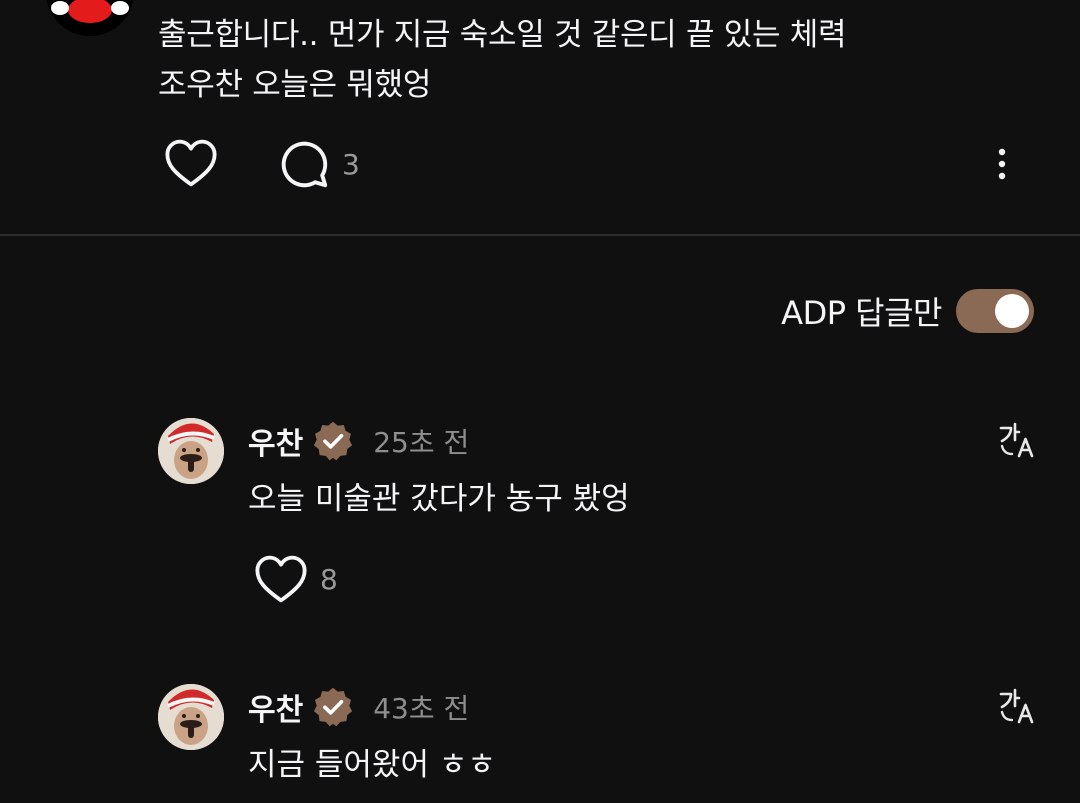 This screenshot has width=1080, height=803. I want to click on reply-button: 3, so click(319, 164).